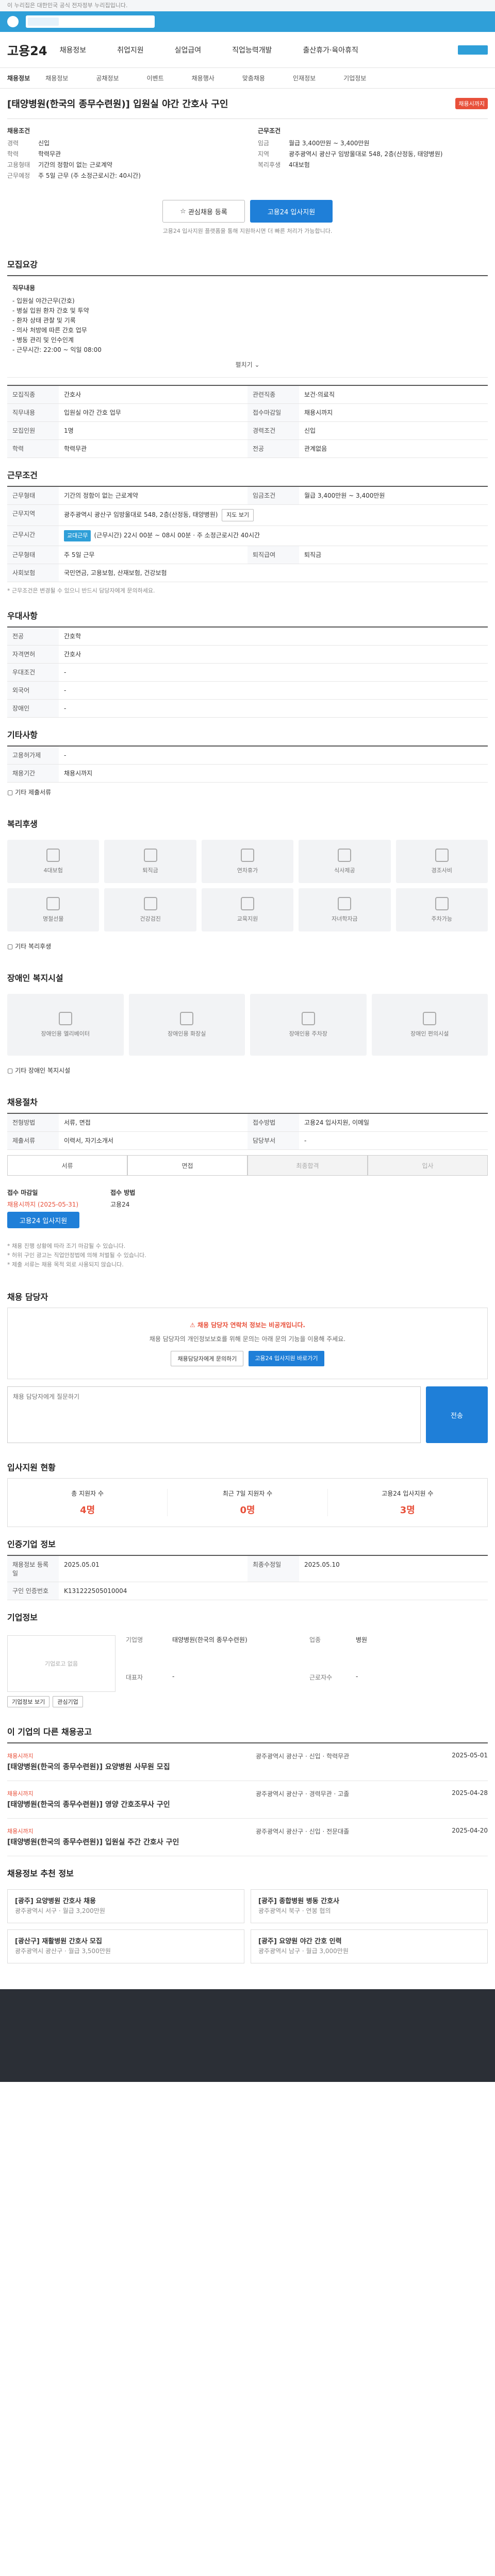 This screenshot has height=2576, width=495. Describe the element at coordinates (63, 1951) in the screenshot. I see `recommend-sub: 광주광역시 광산구 · 월급 3,500만원` at that location.